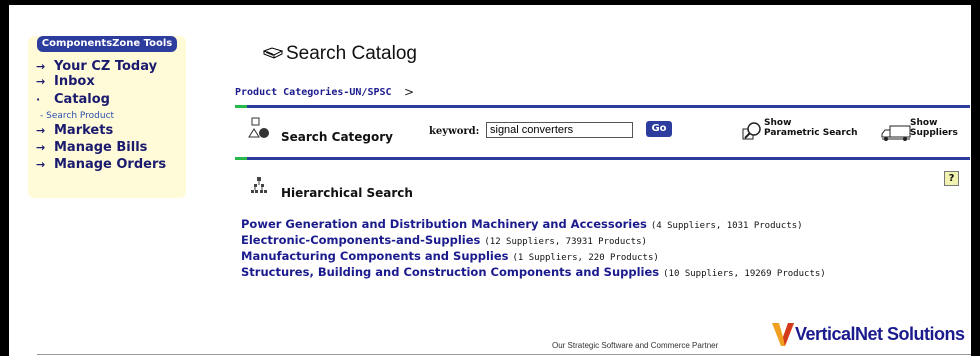 The height and width of the screenshot is (356, 980). What do you see at coordinates (744, 274) in the screenshot?
I see `category-meta: (10 Suppliers, 19269 Products)` at bounding box center [744, 274].